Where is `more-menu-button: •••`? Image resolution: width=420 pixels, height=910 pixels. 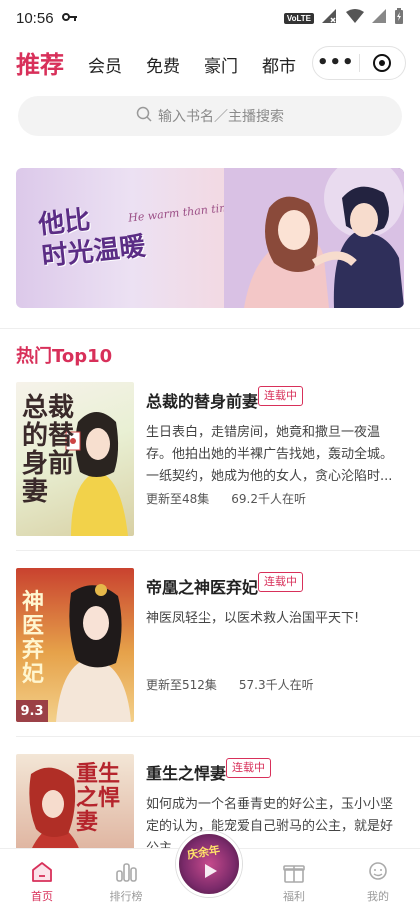 more-menu-button: ••• is located at coordinates (336, 63).